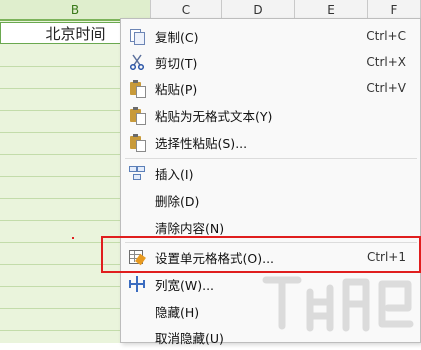 The height and width of the screenshot is (350, 421). I want to click on menu-item-shortcut: Ctrl+V, so click(386, 88).